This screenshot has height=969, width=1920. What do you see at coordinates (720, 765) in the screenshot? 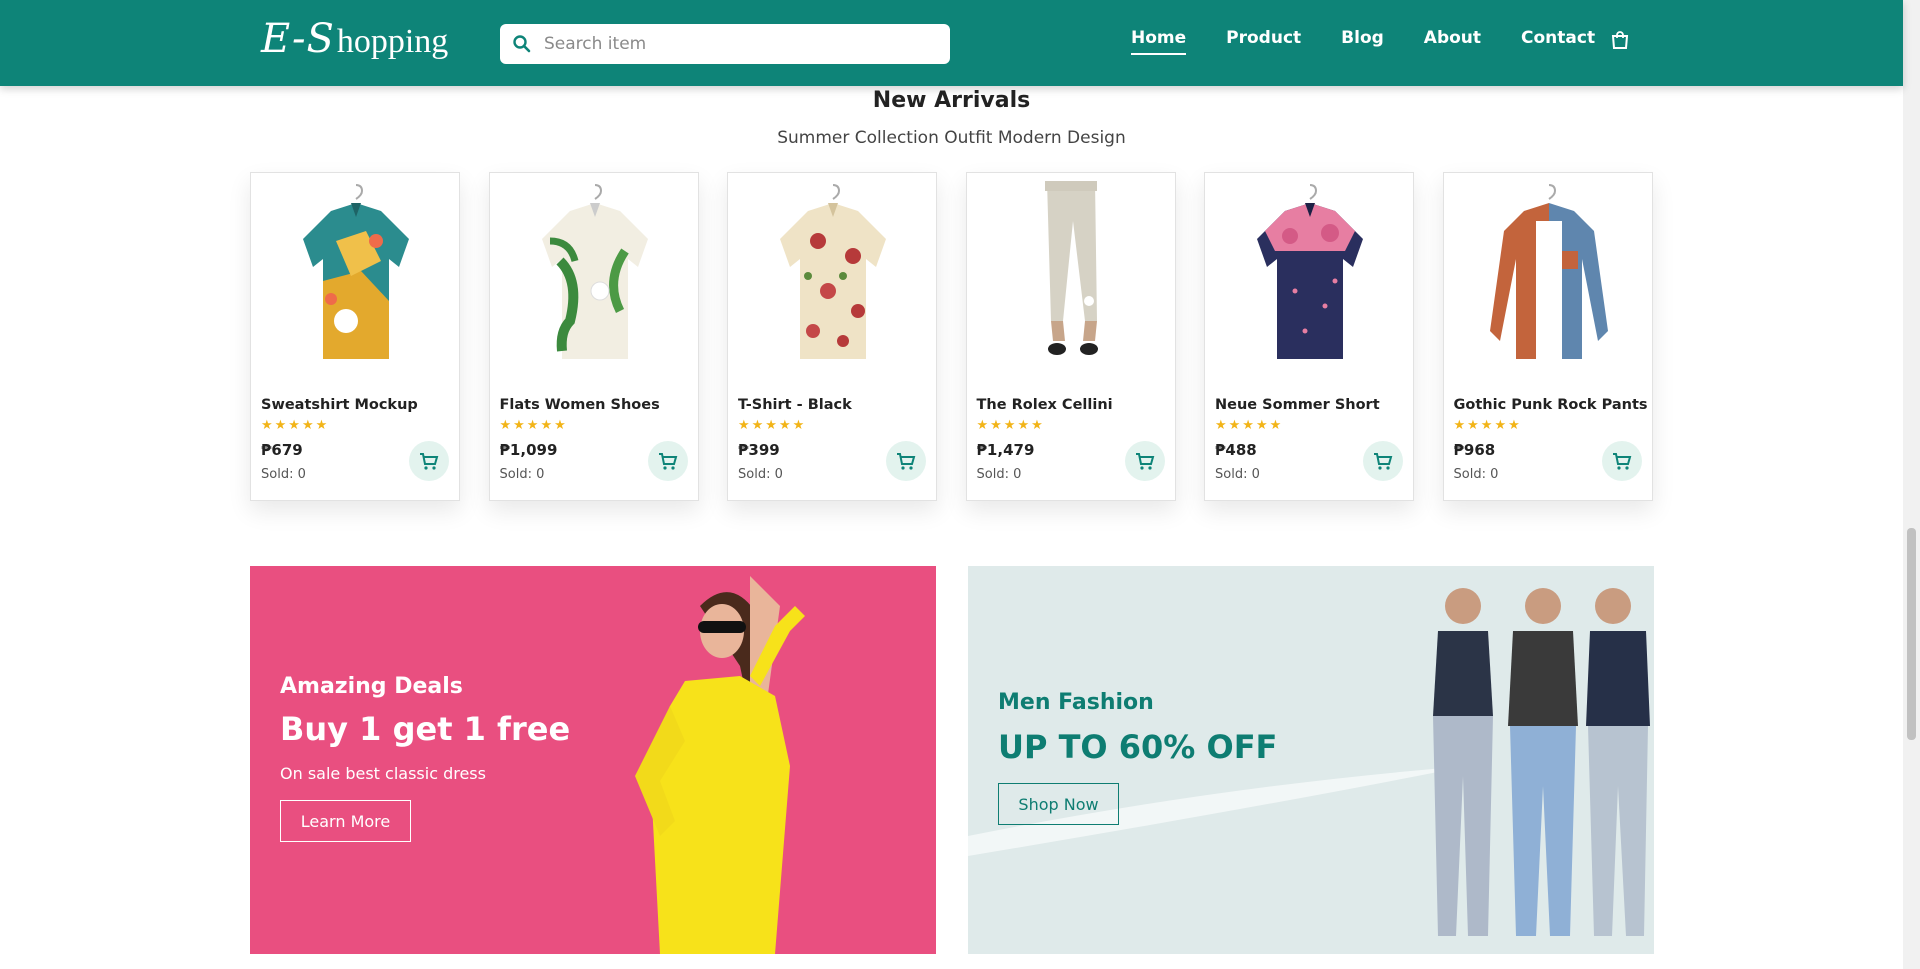
I see `woman-yellow-dress-image` at bounding box center [720, 765].